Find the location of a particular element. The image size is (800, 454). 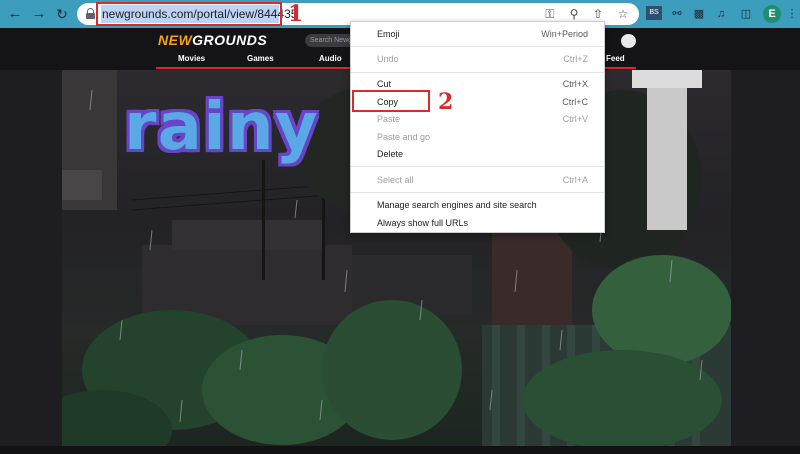

annotation-box-url is located at coordinates (189, 14).